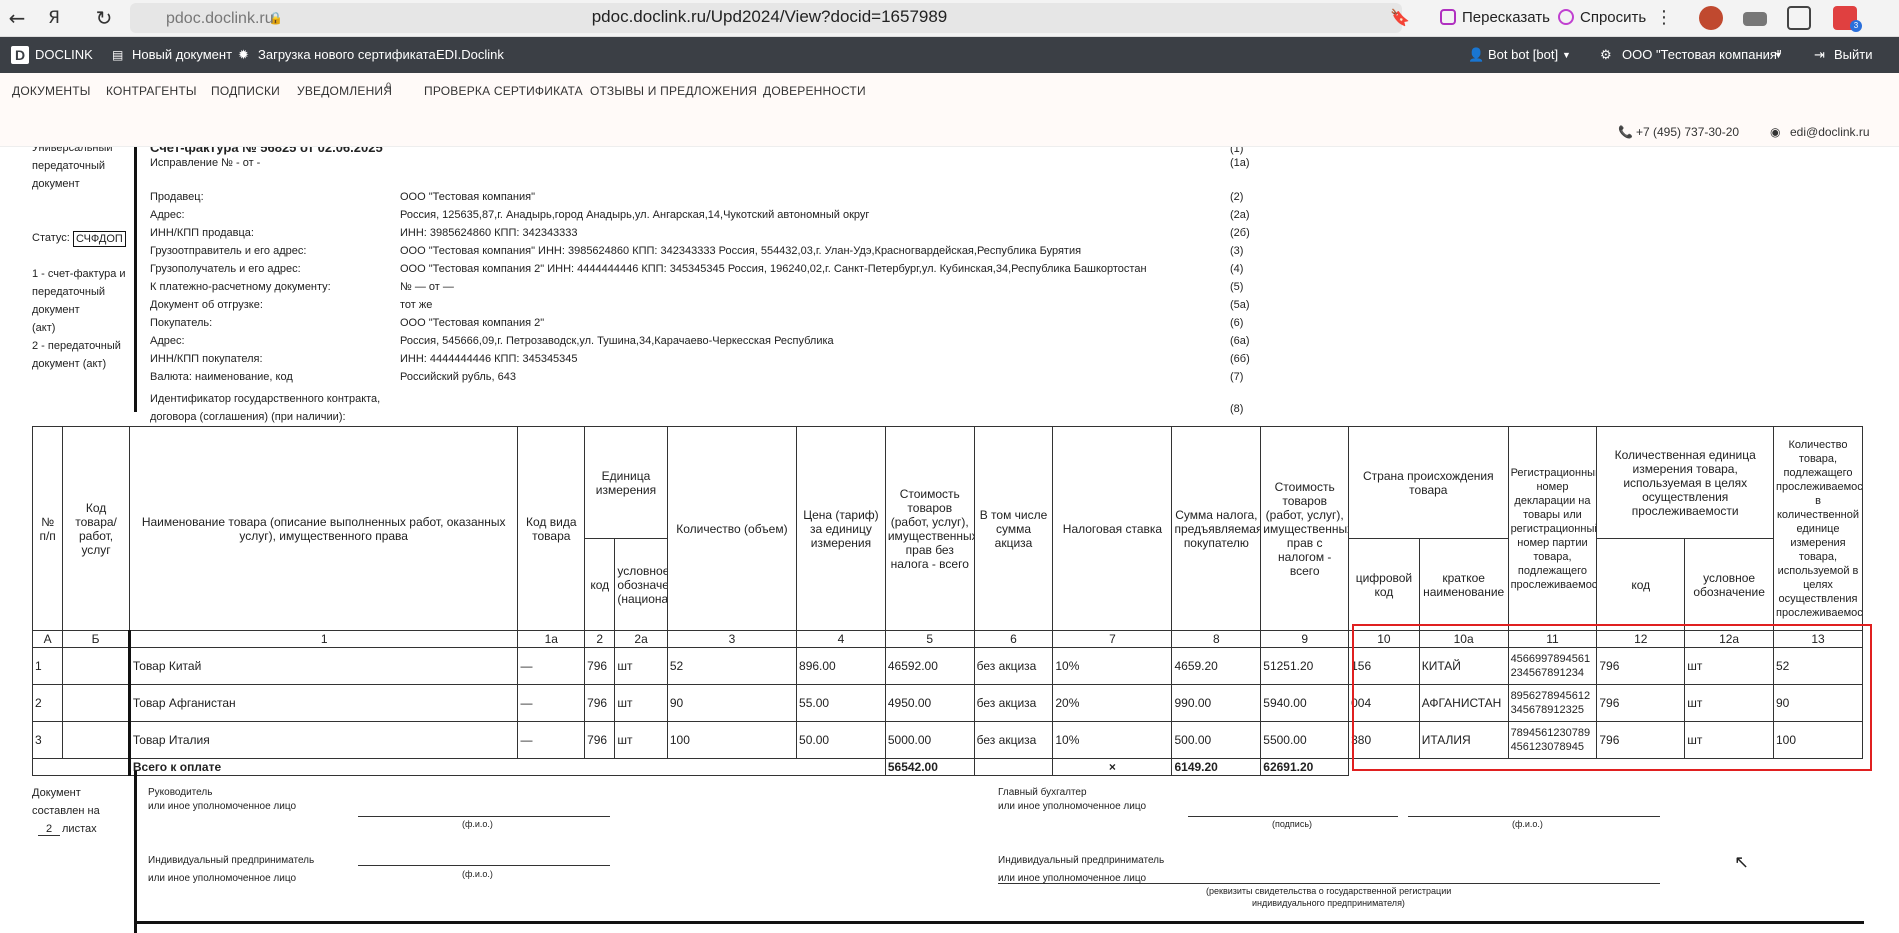 Image resolution: width=1899 pixels, height=933 pixels. What do you see at coordinates (551, 528) in the screenshot?
I see `th-kind: Код вида товара` at bounding box center [551, 528].